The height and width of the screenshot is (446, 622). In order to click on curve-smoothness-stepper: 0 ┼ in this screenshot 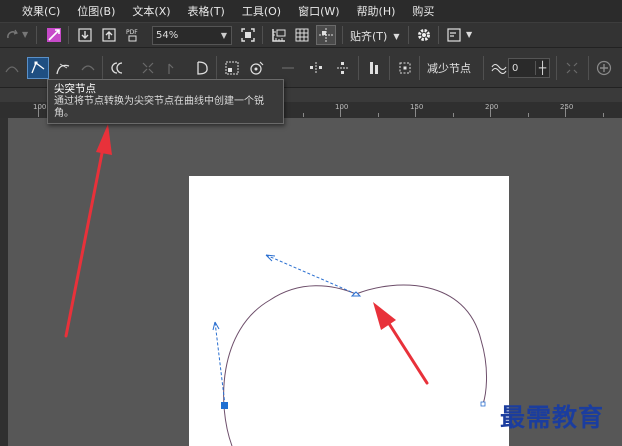, I will do `click(529, 68)`.